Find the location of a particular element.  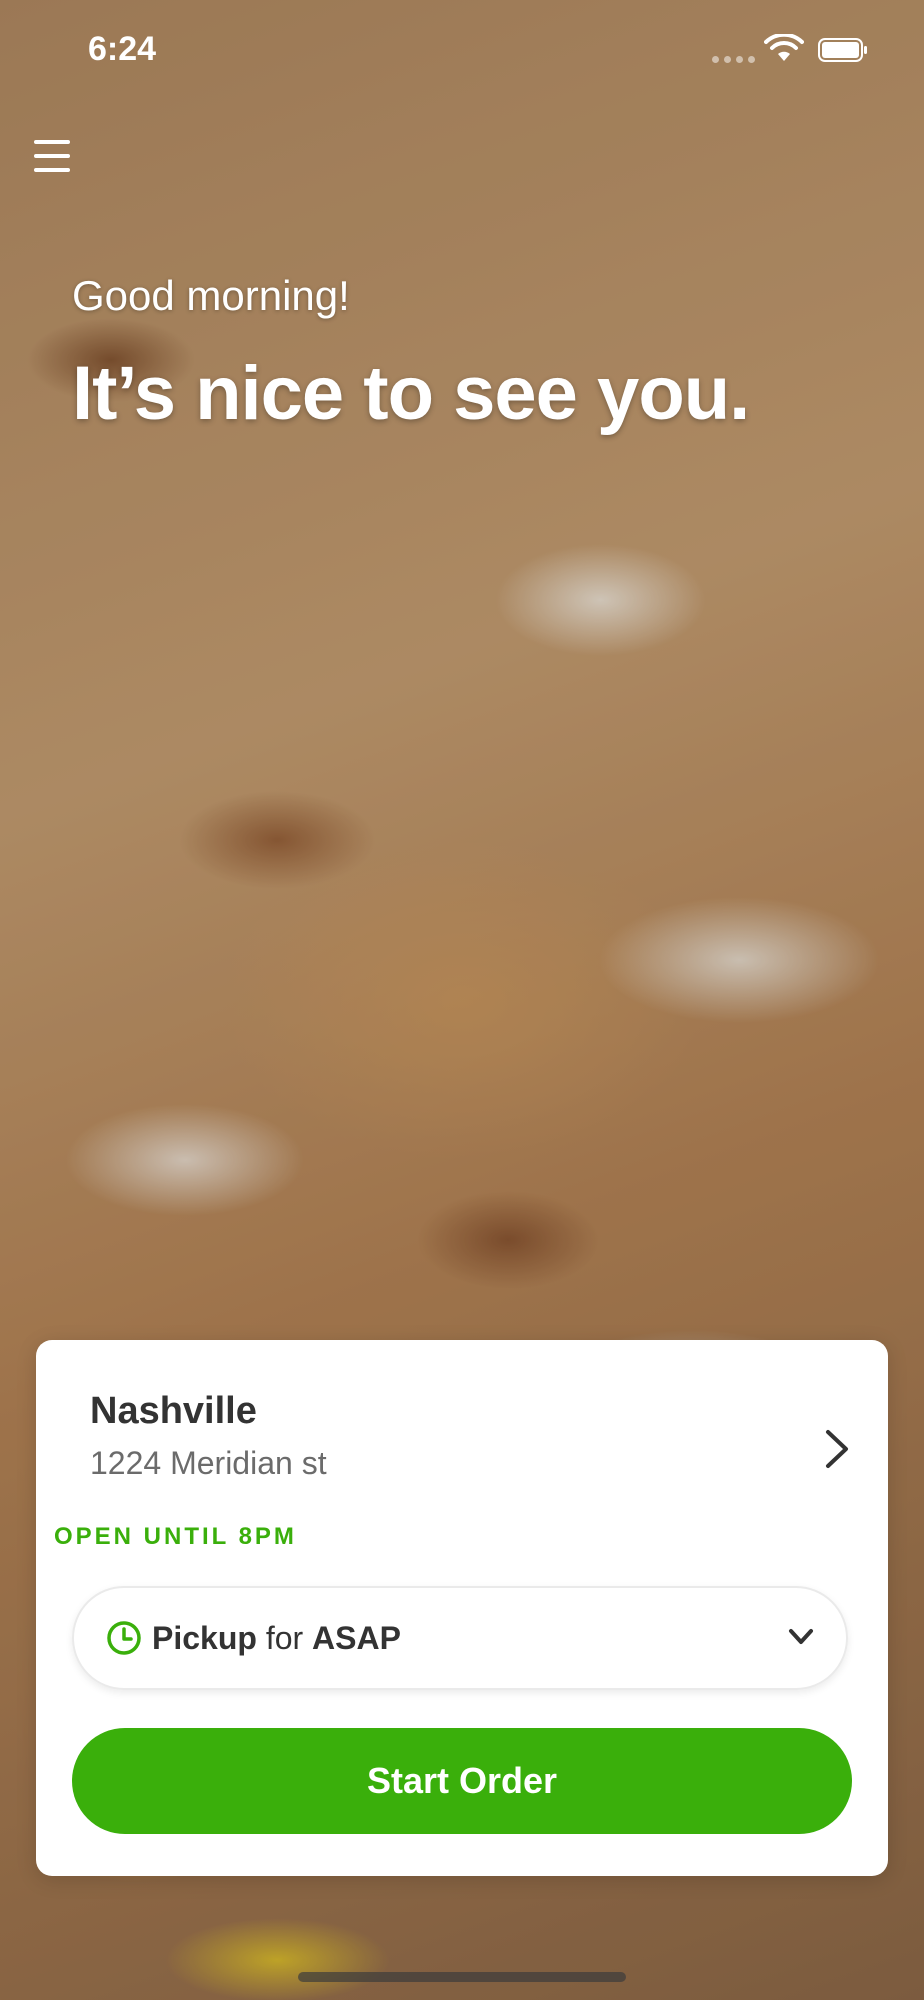

home-indicator is located at coordinates (462, 1977).